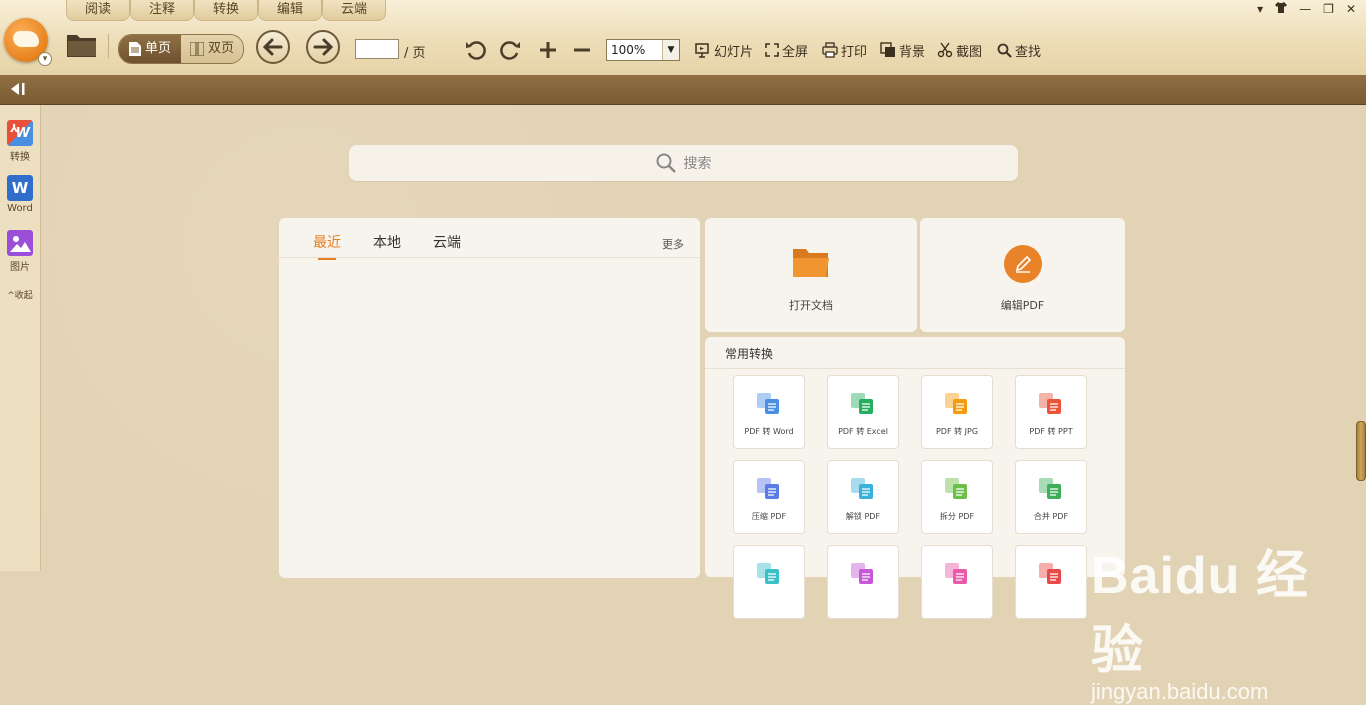 This screenshot has width=1366, height=705. What do you see at coordinates (1328, 9) in the screenshot?
I see `restore-icon: ❐` at bounding box center [1328, 9].